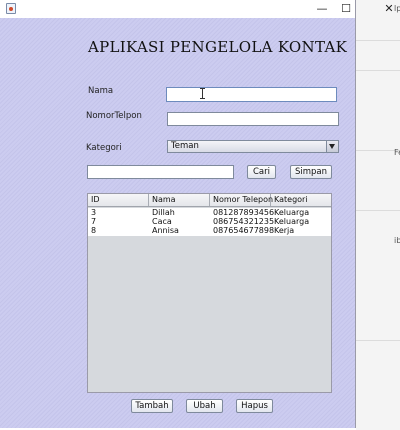 The height and width of the screenshot is (430, 400). I want to click on kategori-selected-value: Teman, so click(185, 146).